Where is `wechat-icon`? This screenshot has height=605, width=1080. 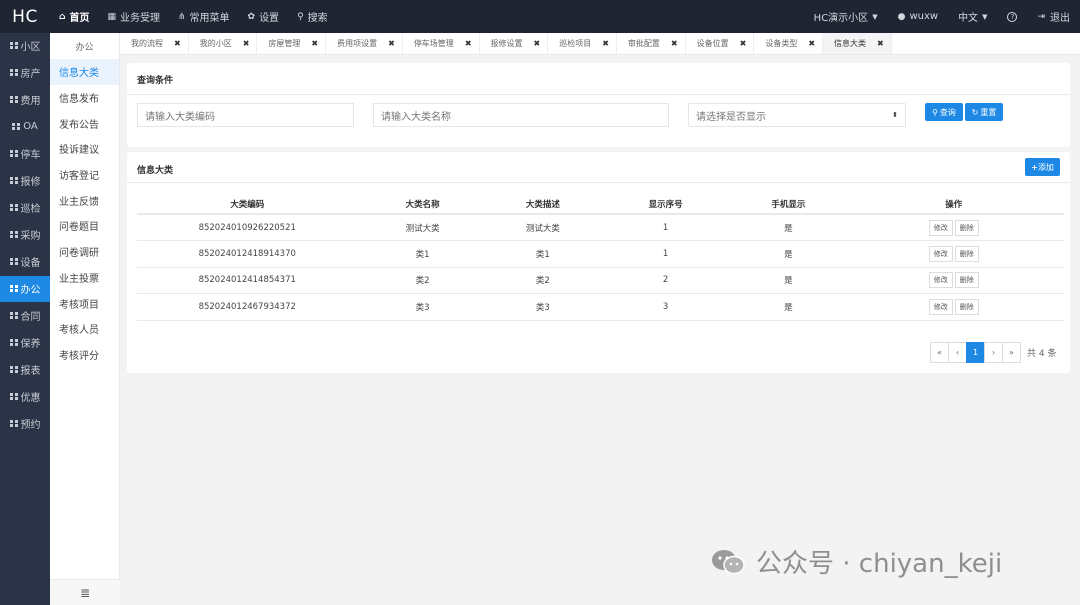 wechat-icon is located at coordinates (728, 561).